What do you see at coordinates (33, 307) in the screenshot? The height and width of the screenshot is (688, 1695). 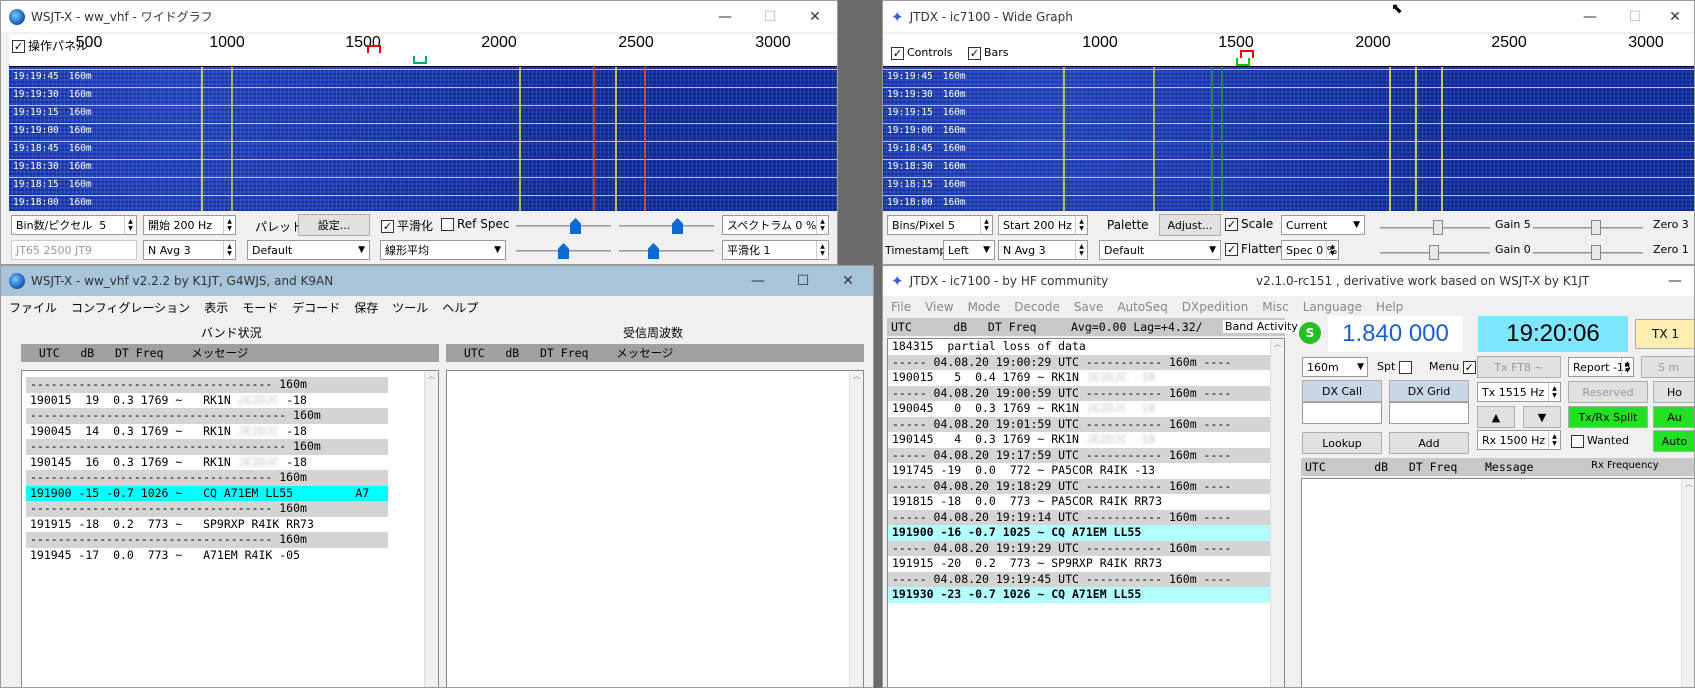 I see `menu-item: ファイル` at bounding box center [33, 307].